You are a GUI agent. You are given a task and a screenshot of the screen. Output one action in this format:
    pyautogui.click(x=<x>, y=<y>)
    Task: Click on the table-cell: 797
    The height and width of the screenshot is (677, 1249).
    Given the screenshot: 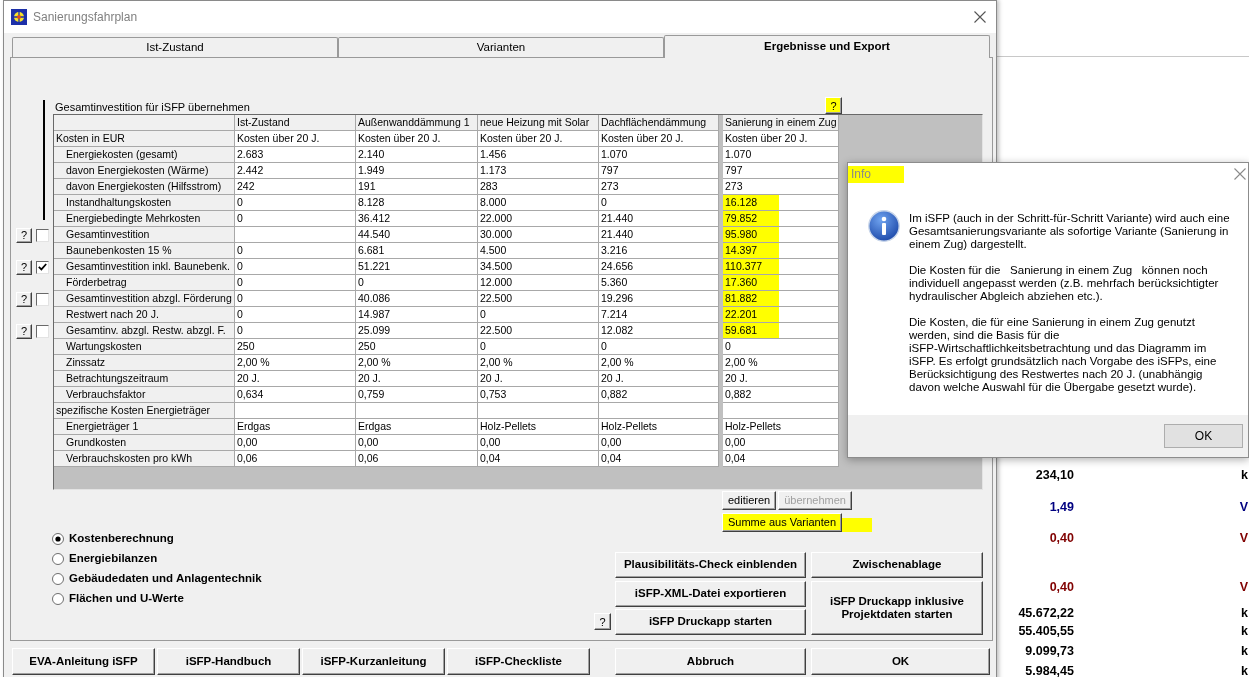 What is the action you would take?
    pyautogui.click(x=781, y=171)
    